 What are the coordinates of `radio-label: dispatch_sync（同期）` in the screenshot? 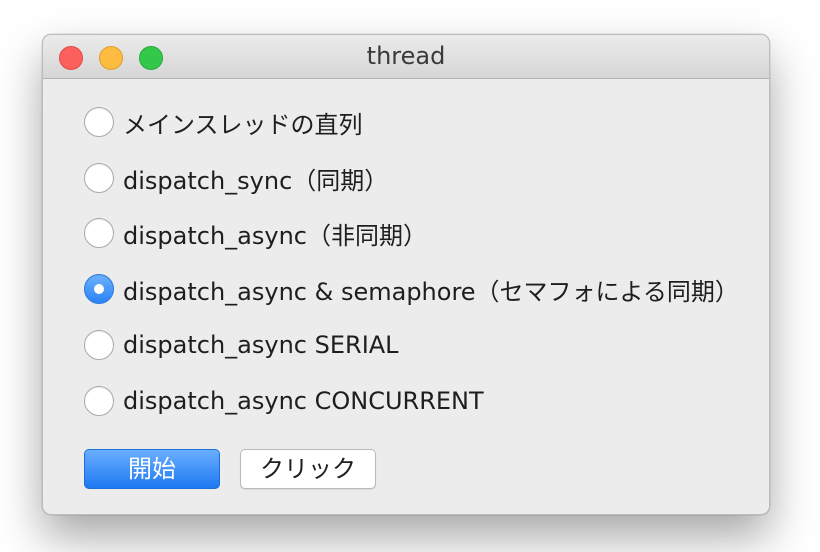 It's located at (256, 180).